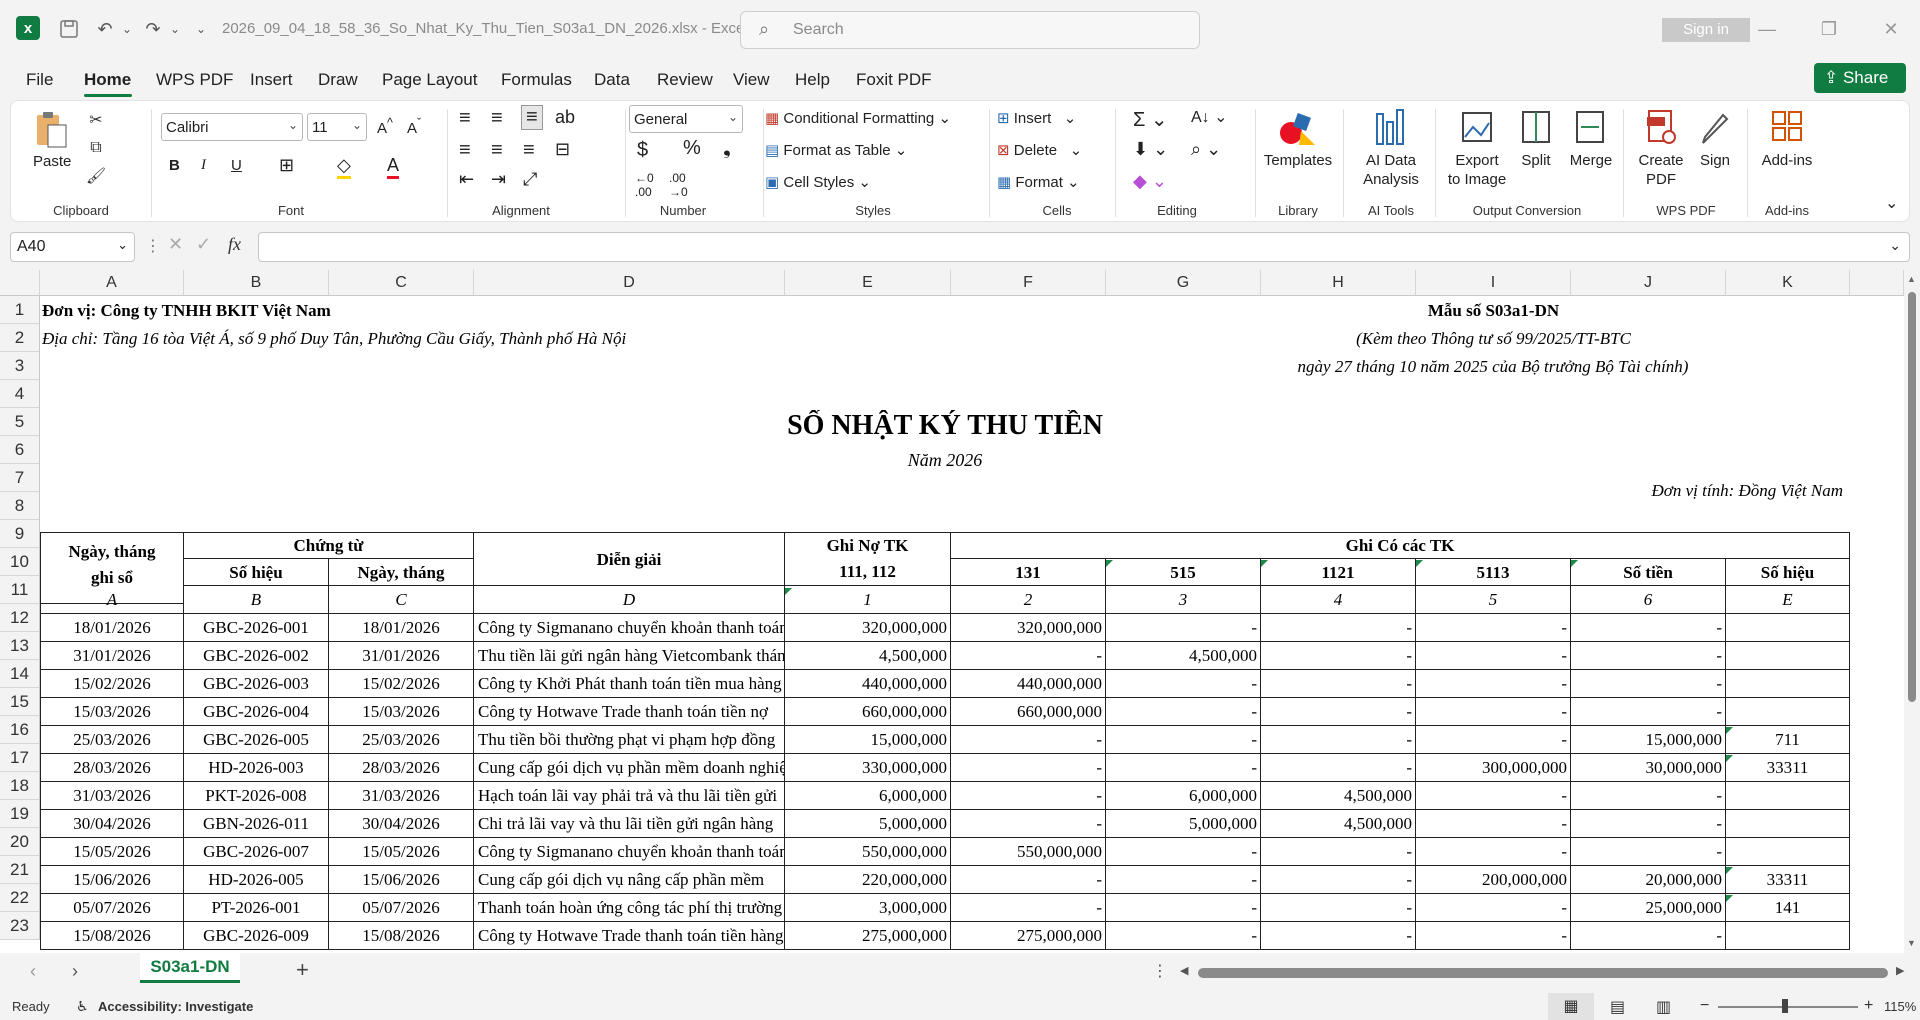 This screenshot has width=1920, height=1020. What do you see at coordinates (256, 908) in the screenshot?
I see `table-cell: PT-2026-001` at bounding box center [256, 908].